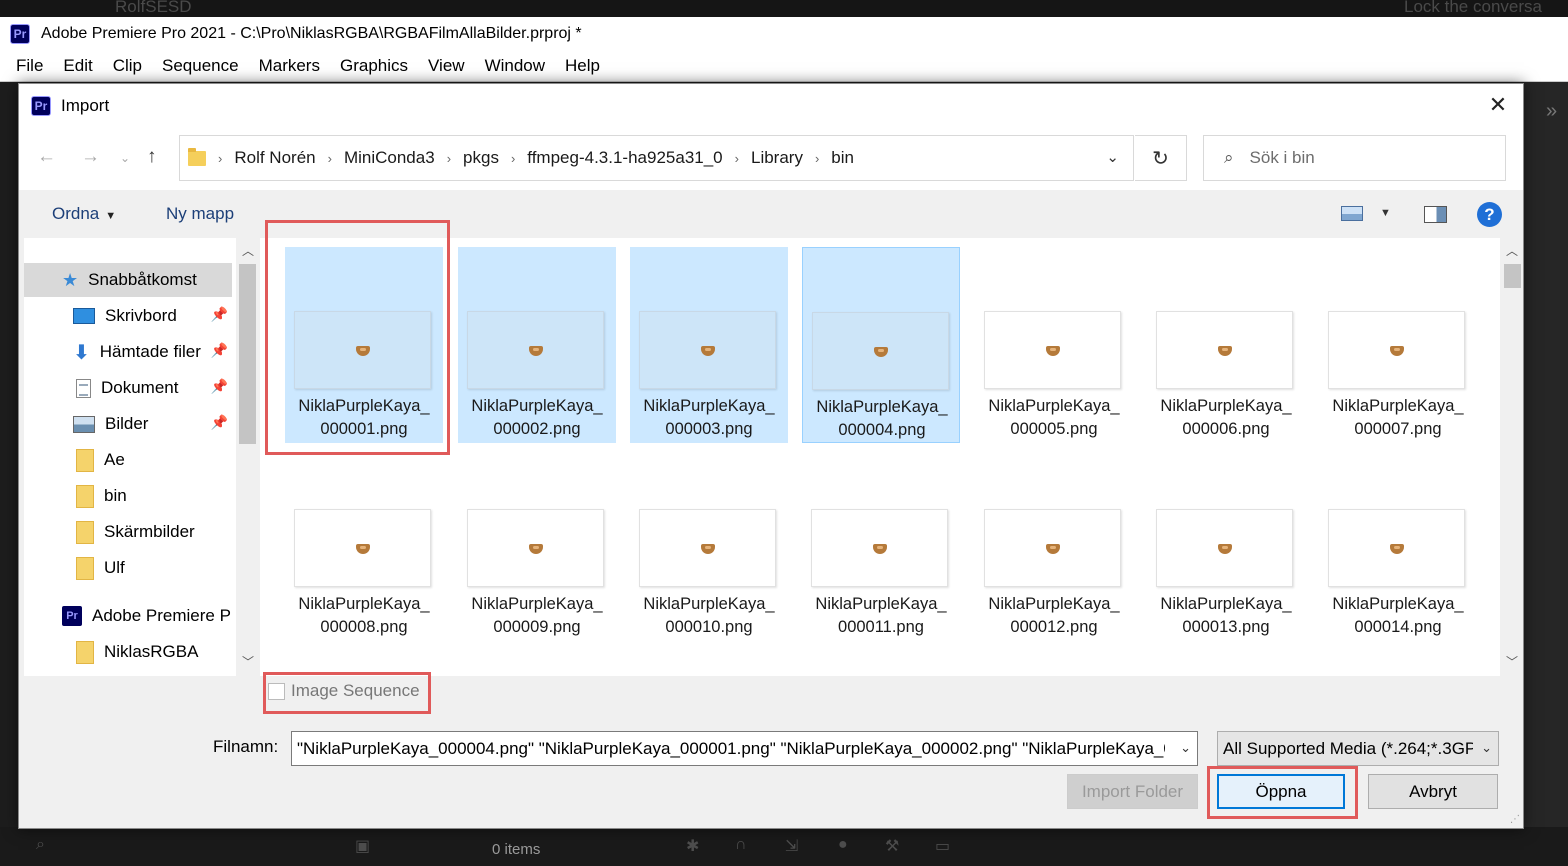  I want to click on image-content-icon, so click(363, 549).